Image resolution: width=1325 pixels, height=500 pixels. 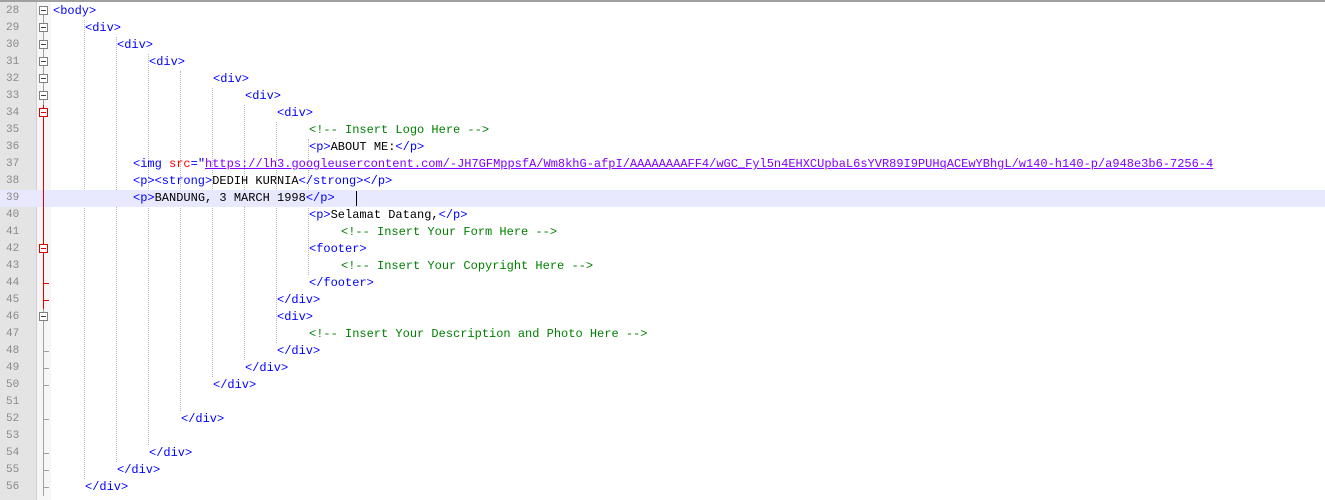 I want to click on code-line: 54 </div>, so click(x=662, y=453).